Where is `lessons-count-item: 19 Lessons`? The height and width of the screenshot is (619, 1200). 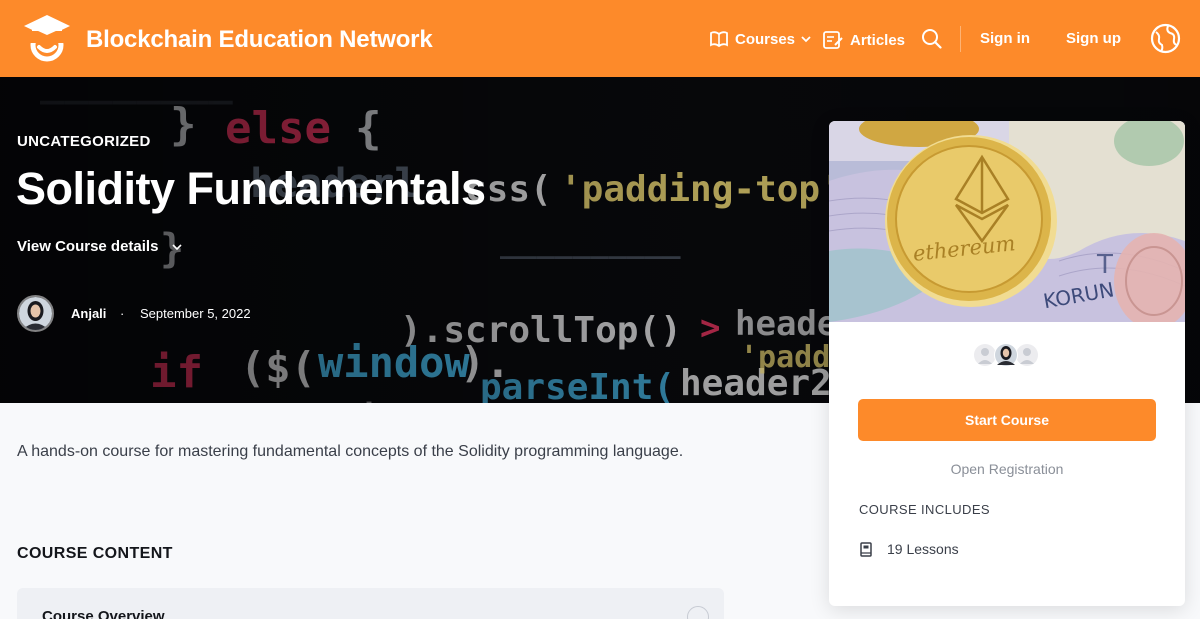 lessons-count-item: 19 Lessons is located at coordinates (909, 549).